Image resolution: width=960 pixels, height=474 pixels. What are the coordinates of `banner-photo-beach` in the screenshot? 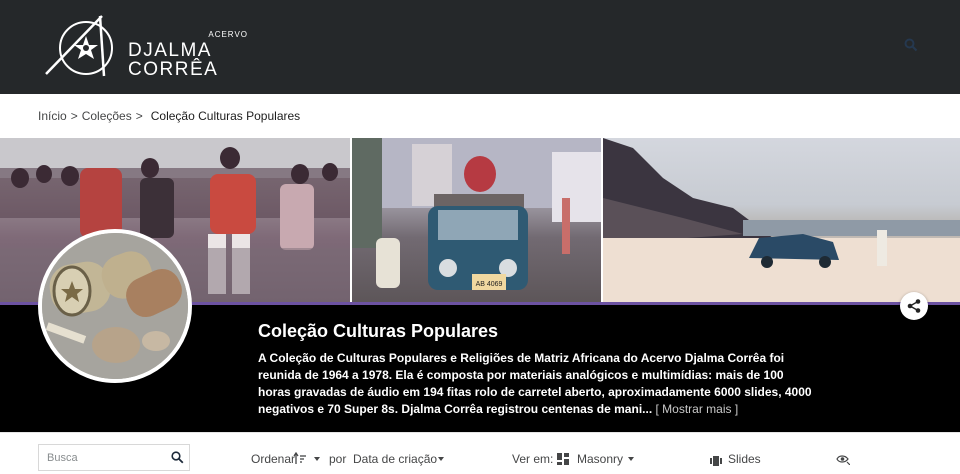 It's located at (781, 221).